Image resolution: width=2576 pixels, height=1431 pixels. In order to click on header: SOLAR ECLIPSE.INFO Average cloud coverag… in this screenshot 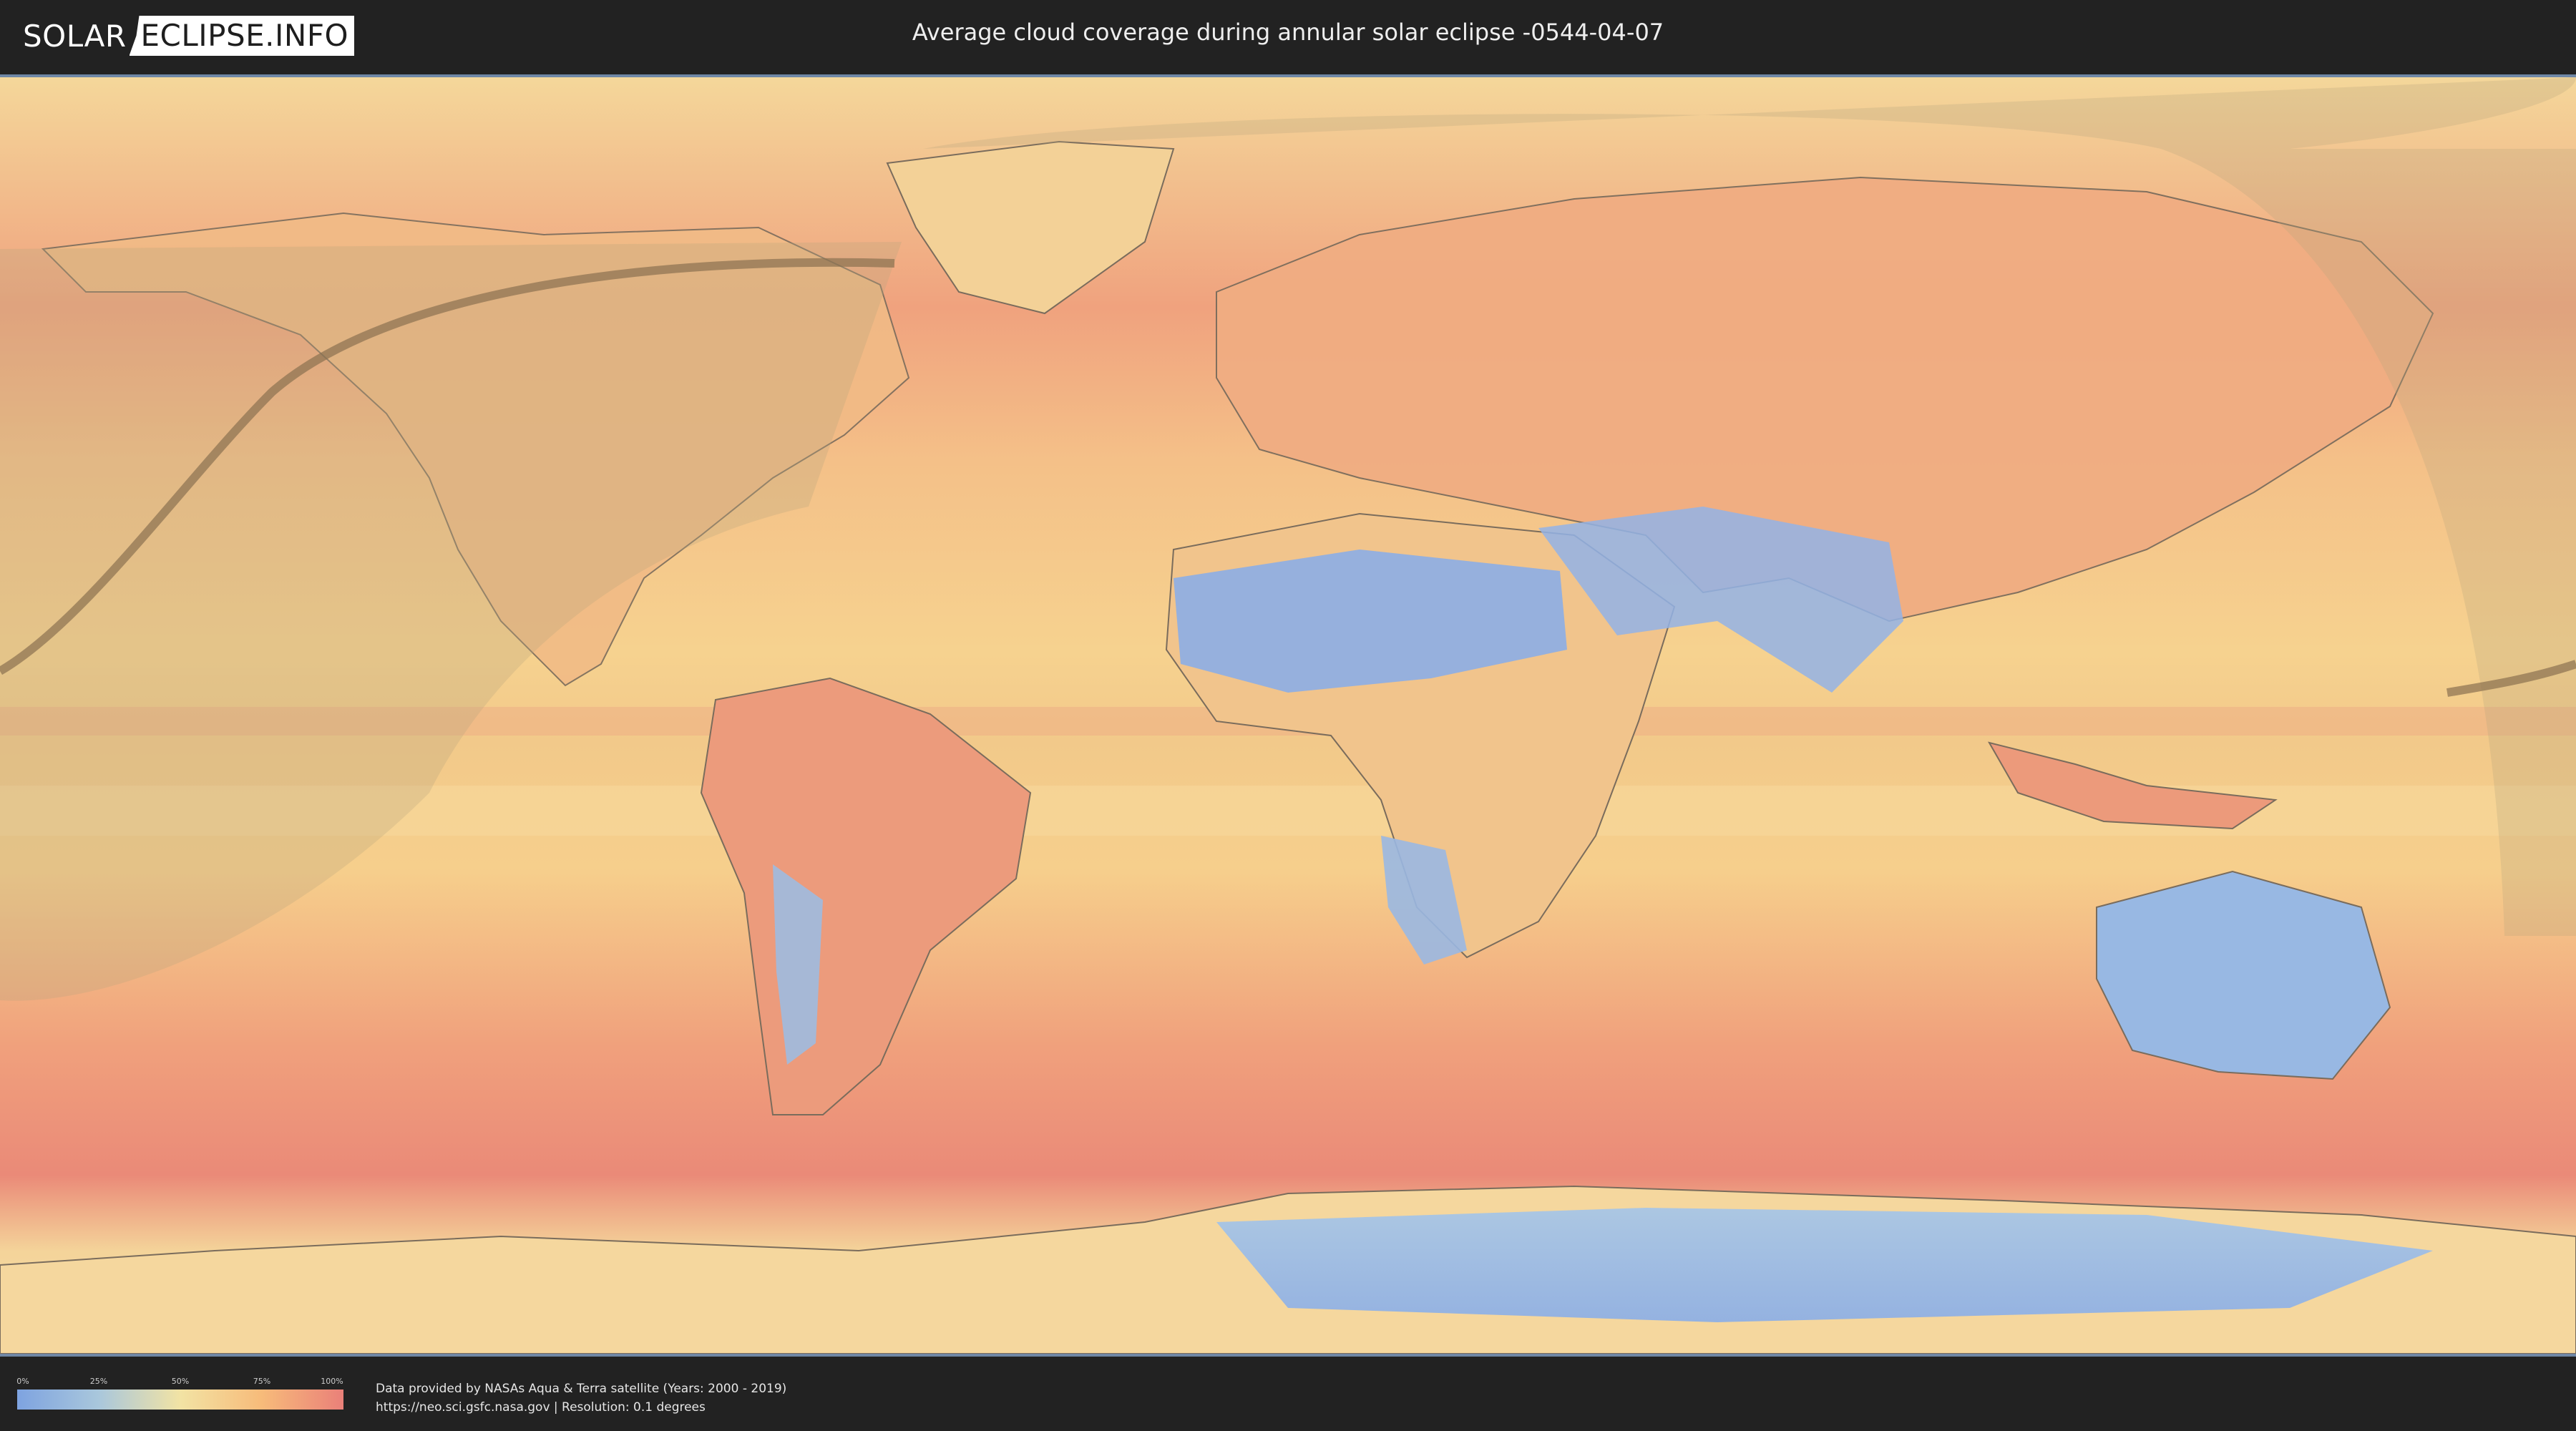, I will do `click(1288, 36)`.